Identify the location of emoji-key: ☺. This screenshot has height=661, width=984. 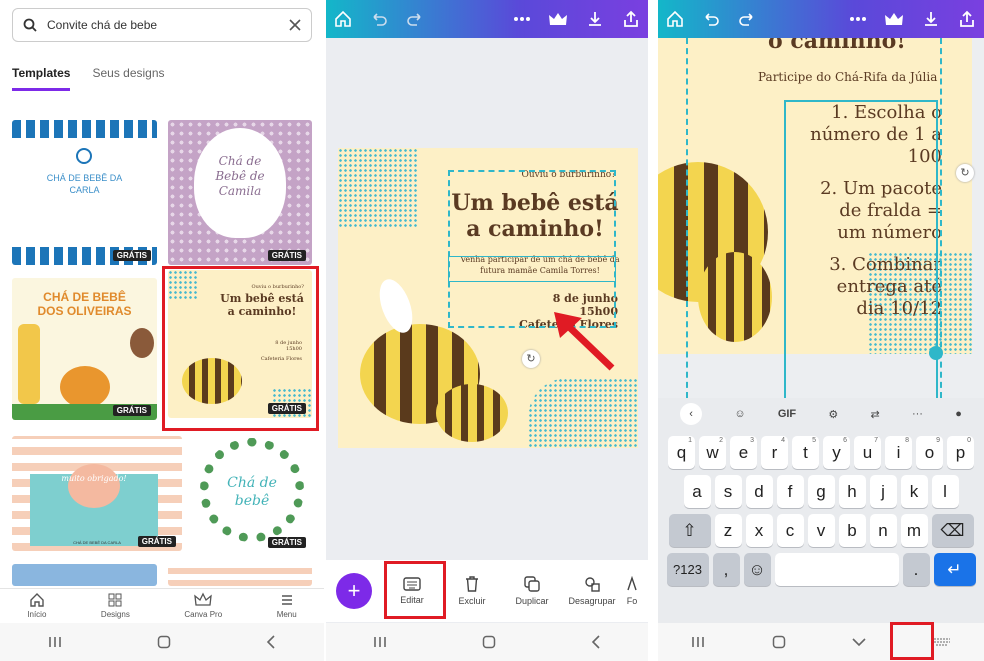
(757, 569).